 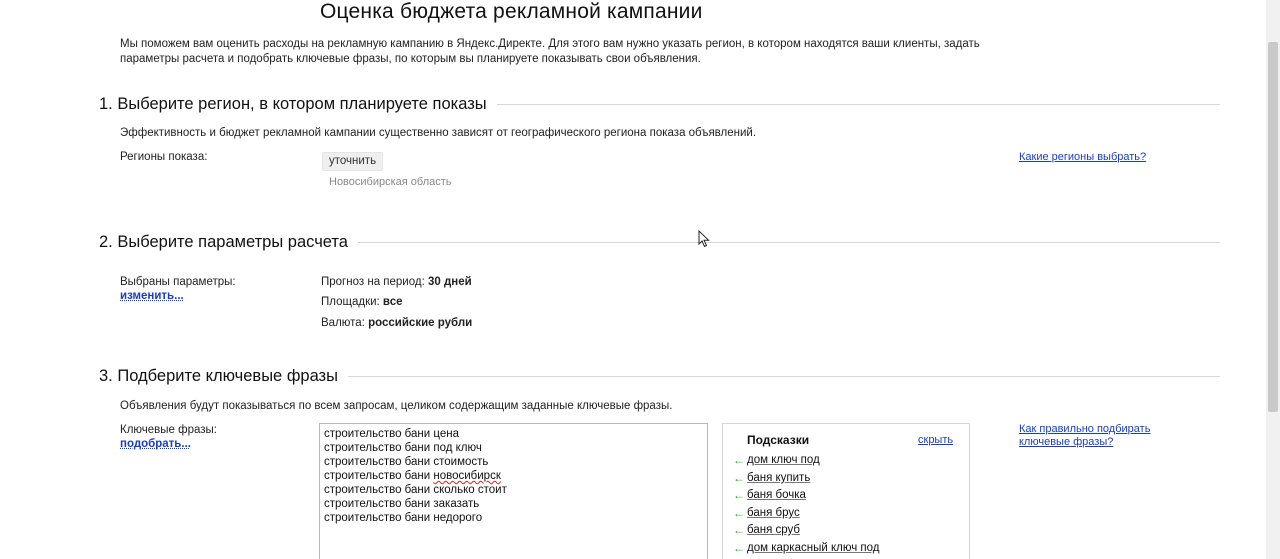 What do you see at coordinates (511, 11) in the screenshot?
I see `page-title: Оценка бюджета рекламной кампании` at bounding box center [511, 11].